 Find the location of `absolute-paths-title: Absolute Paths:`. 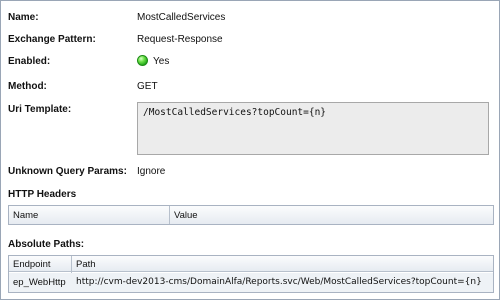

absolute-paths-title: Absolute Paths: is located at coordinates (46, 244).